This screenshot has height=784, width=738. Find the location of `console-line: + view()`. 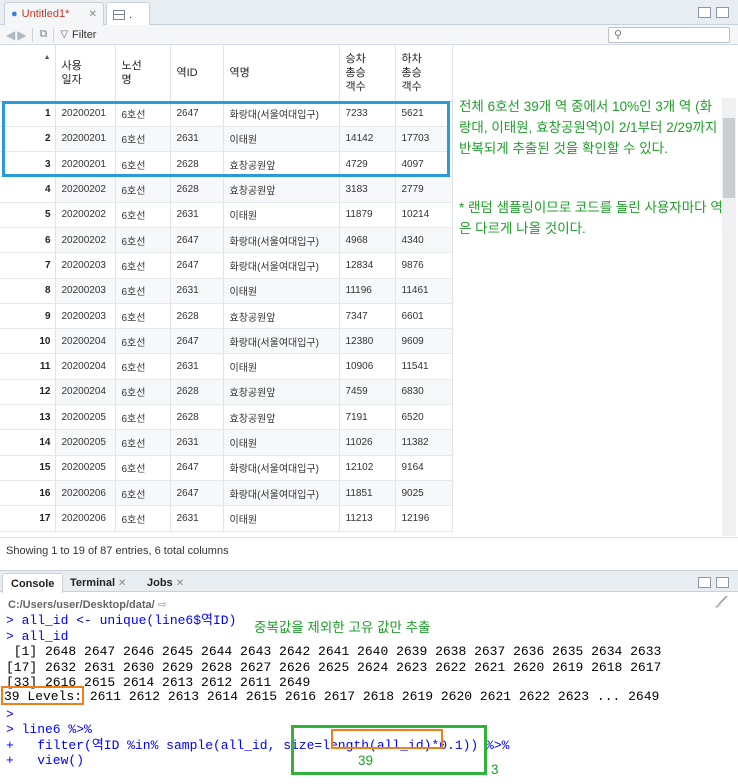

console-line: + view() is located at coordinates (45, 761).